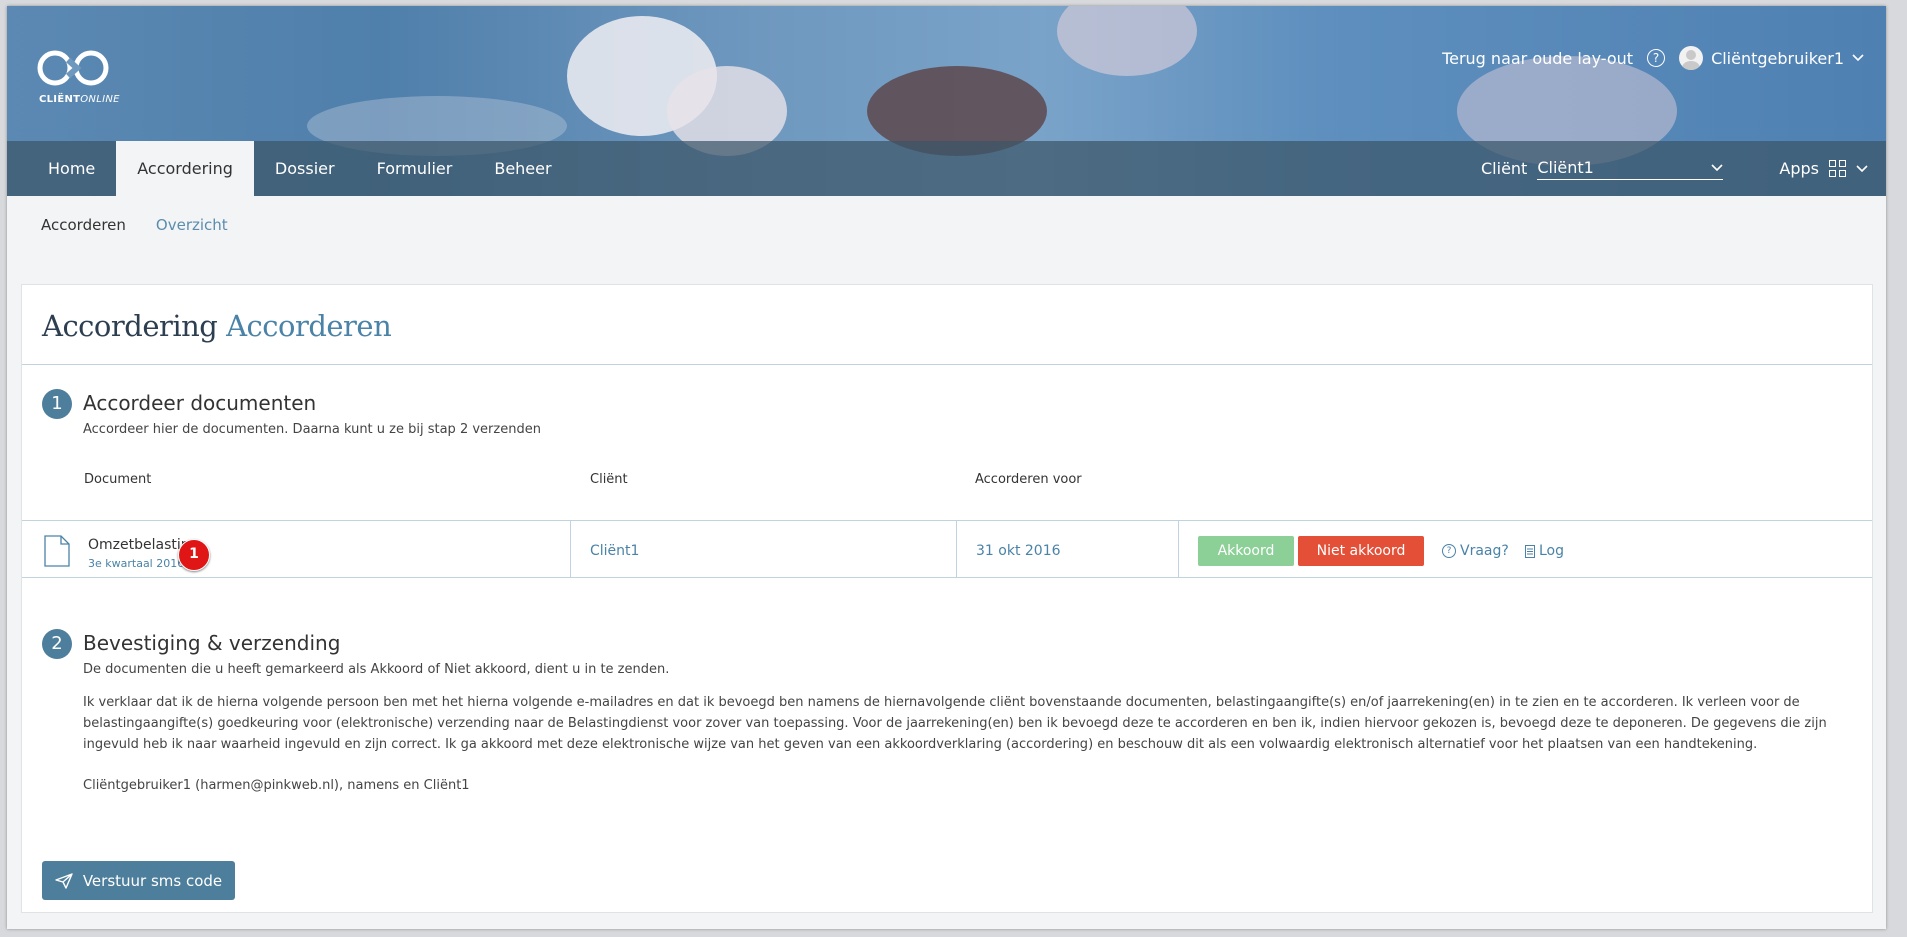 Image resolution: width=1907 pixels, height=937 pixels. I want to click on help-icon: ?, so click(1656, 58).